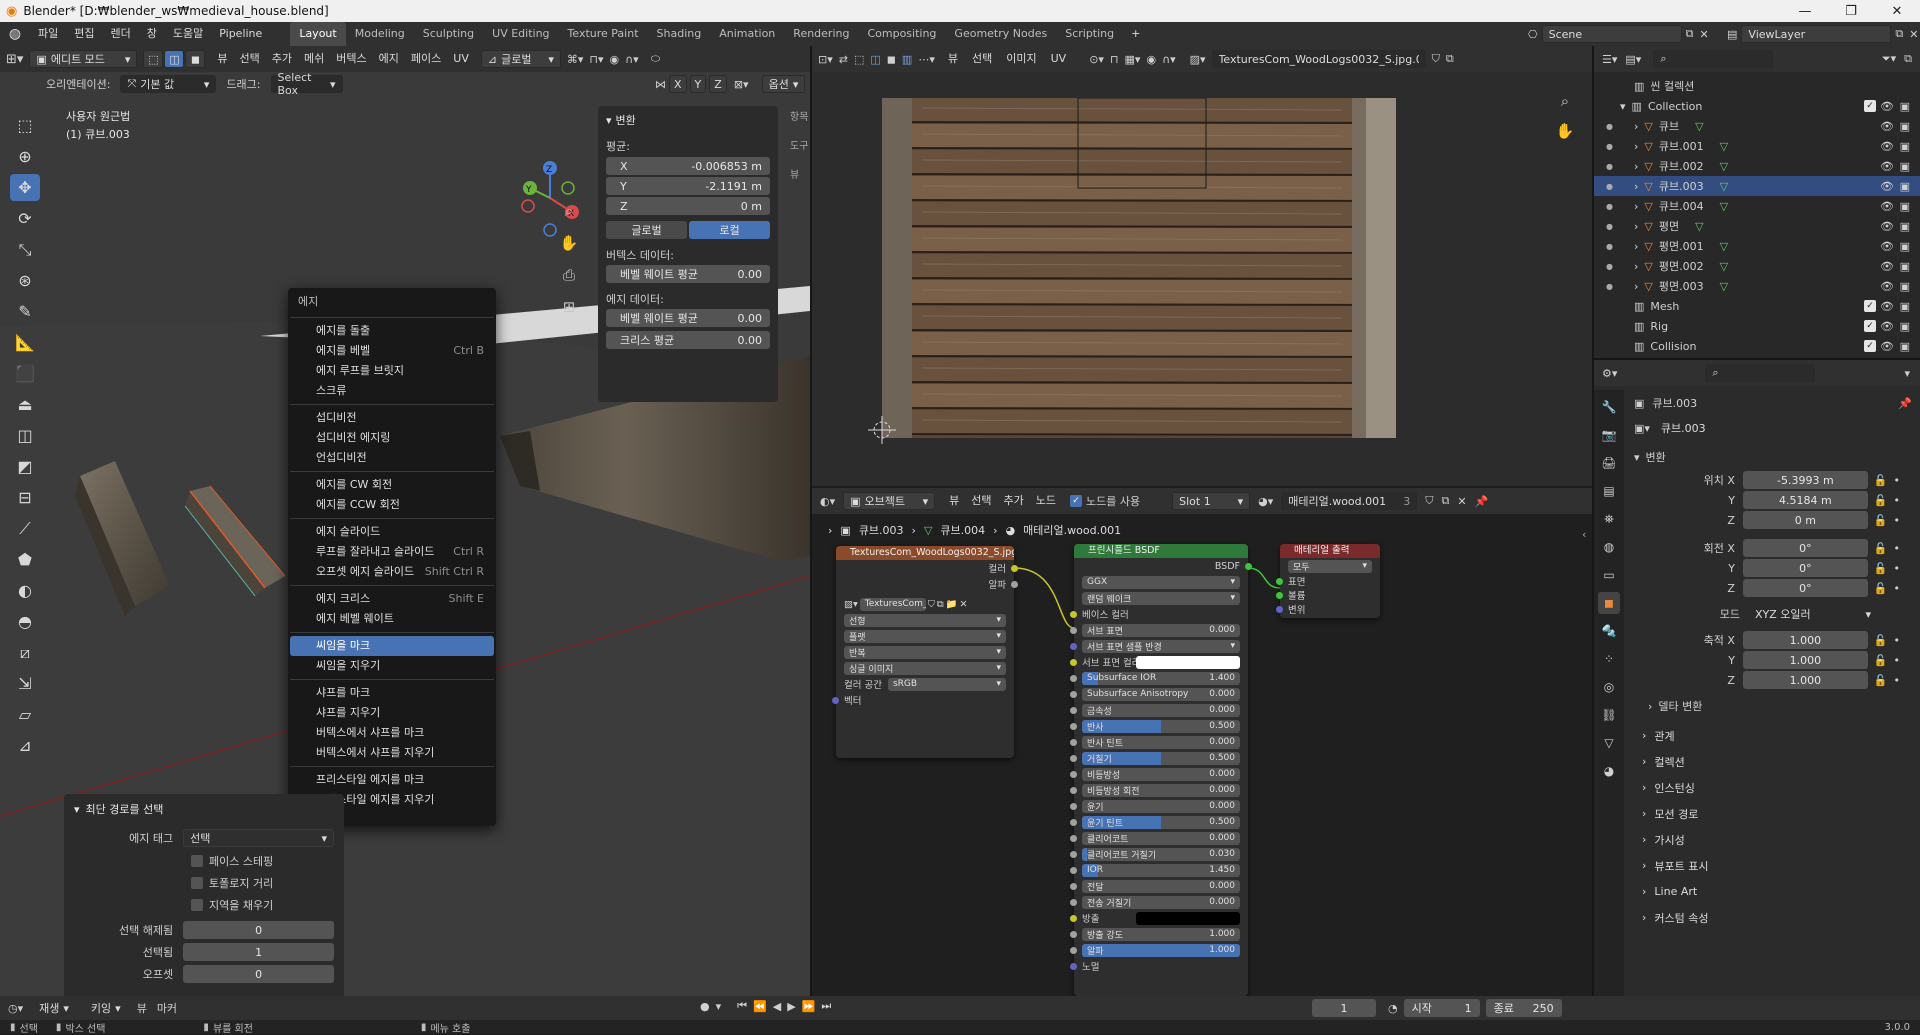  What do you see at coordinates (25, 590) in the screenshot?
I see `spin-icon: ◐` at bounding box center [25, 590].